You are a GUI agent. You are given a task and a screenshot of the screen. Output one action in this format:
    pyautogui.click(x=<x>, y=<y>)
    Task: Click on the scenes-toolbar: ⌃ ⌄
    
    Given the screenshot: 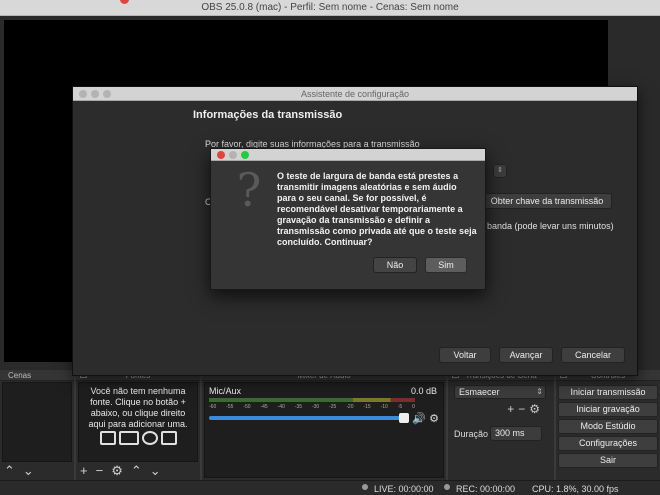 What is the action you would take?
    pyautogui.click(x=37, y=471)
    